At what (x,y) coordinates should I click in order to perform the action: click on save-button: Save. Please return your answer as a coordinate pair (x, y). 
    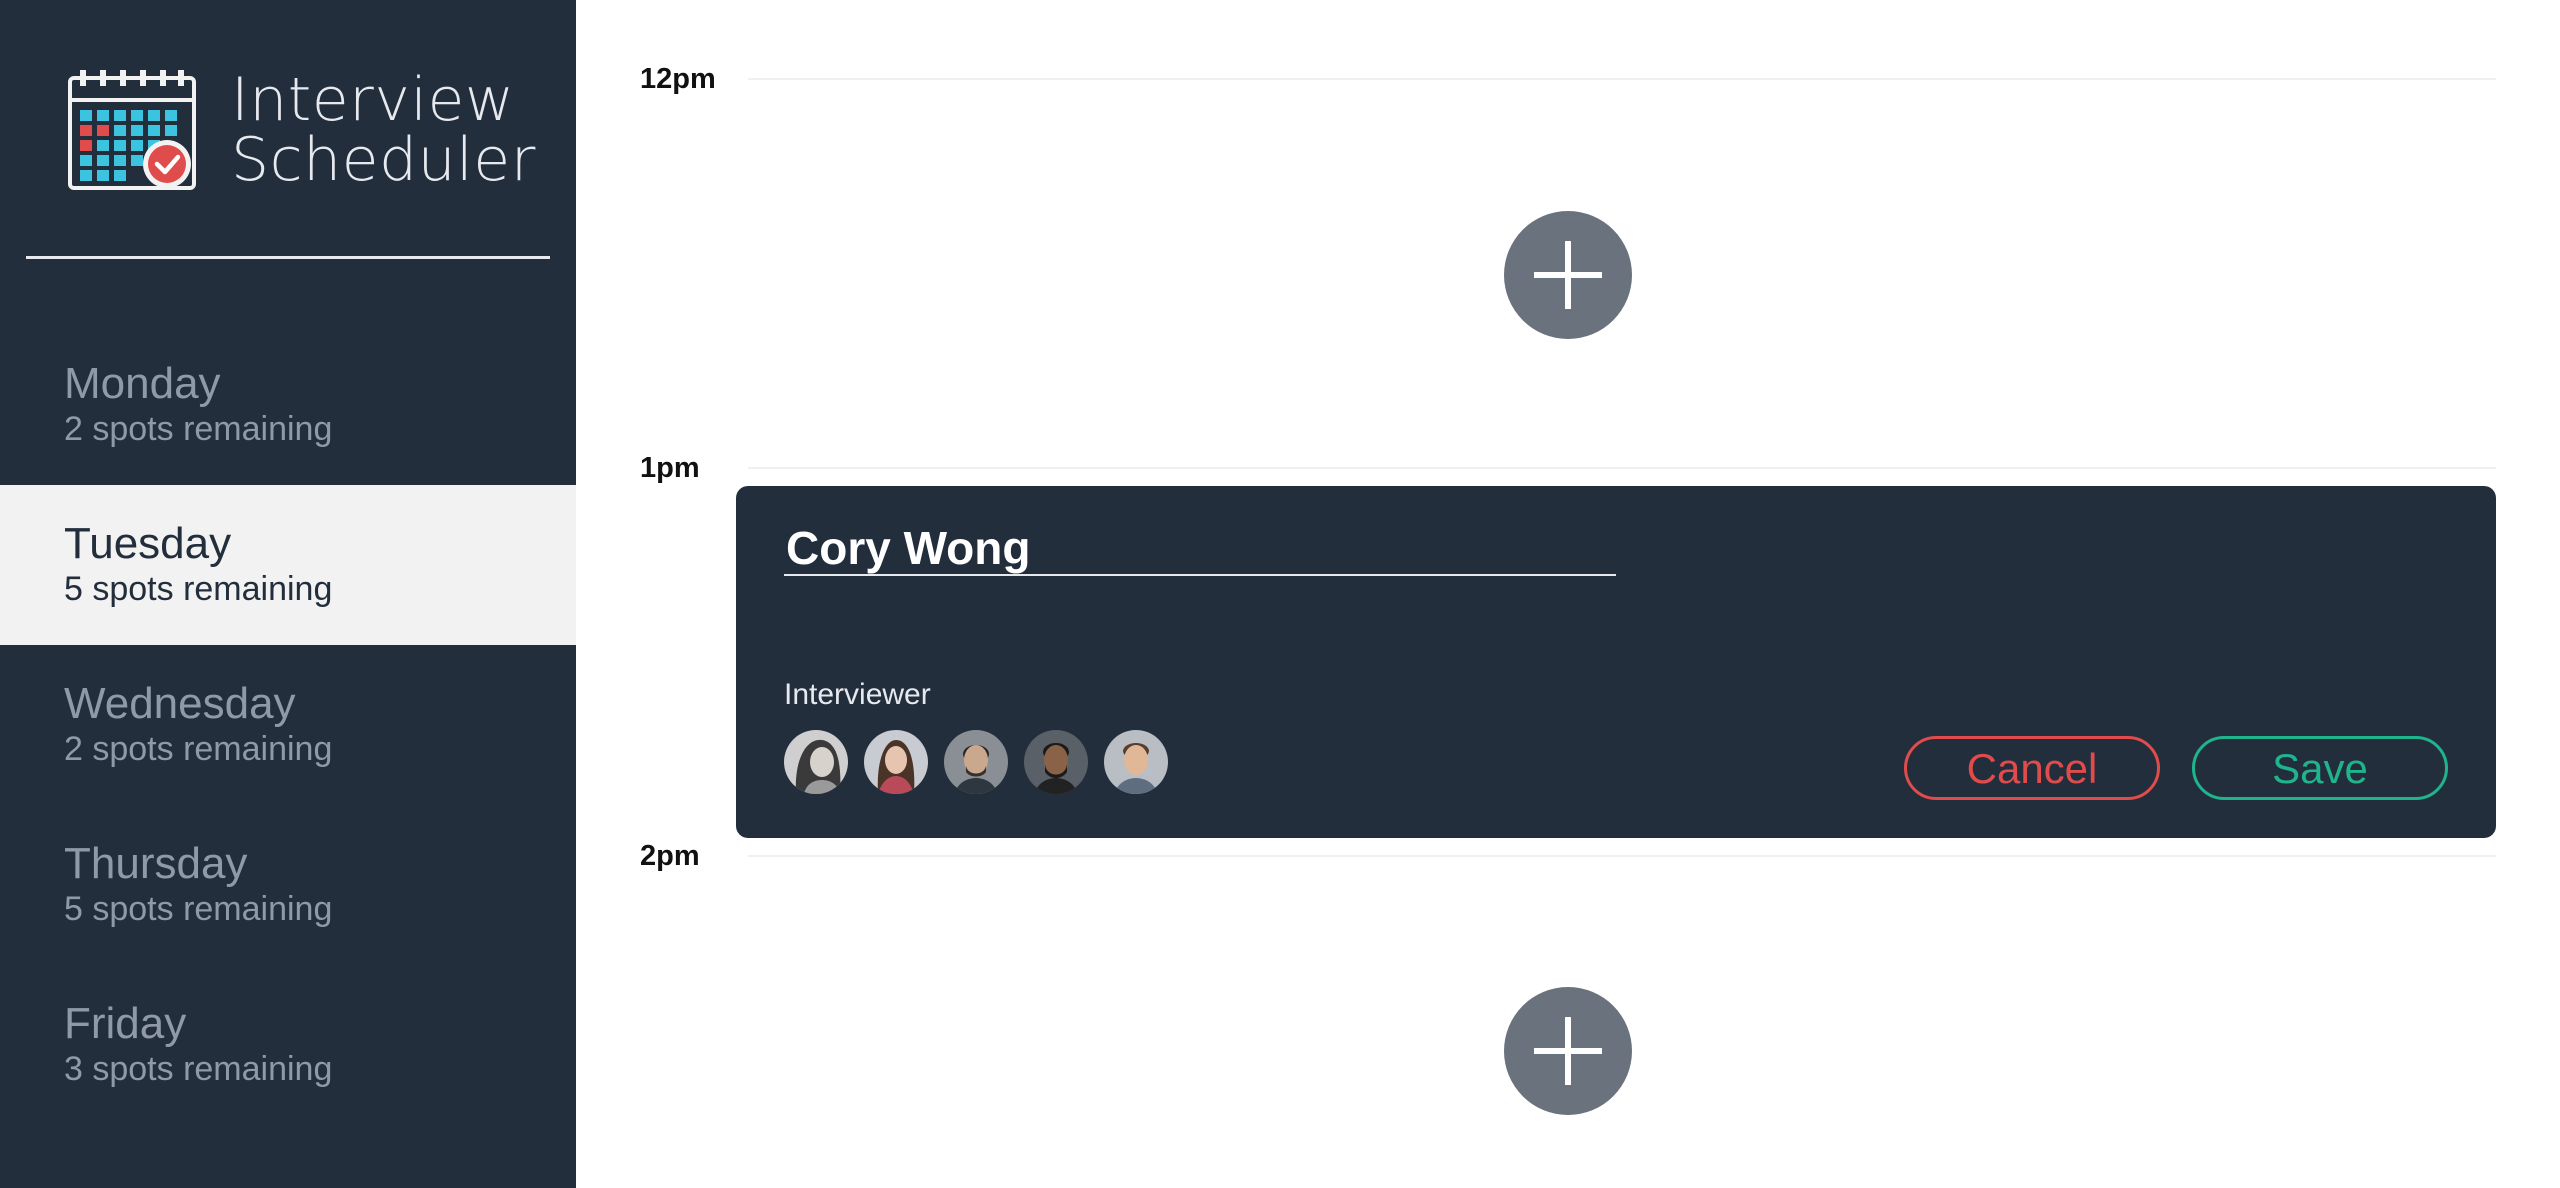
    Looking at the image, I should click on (2320, 768).